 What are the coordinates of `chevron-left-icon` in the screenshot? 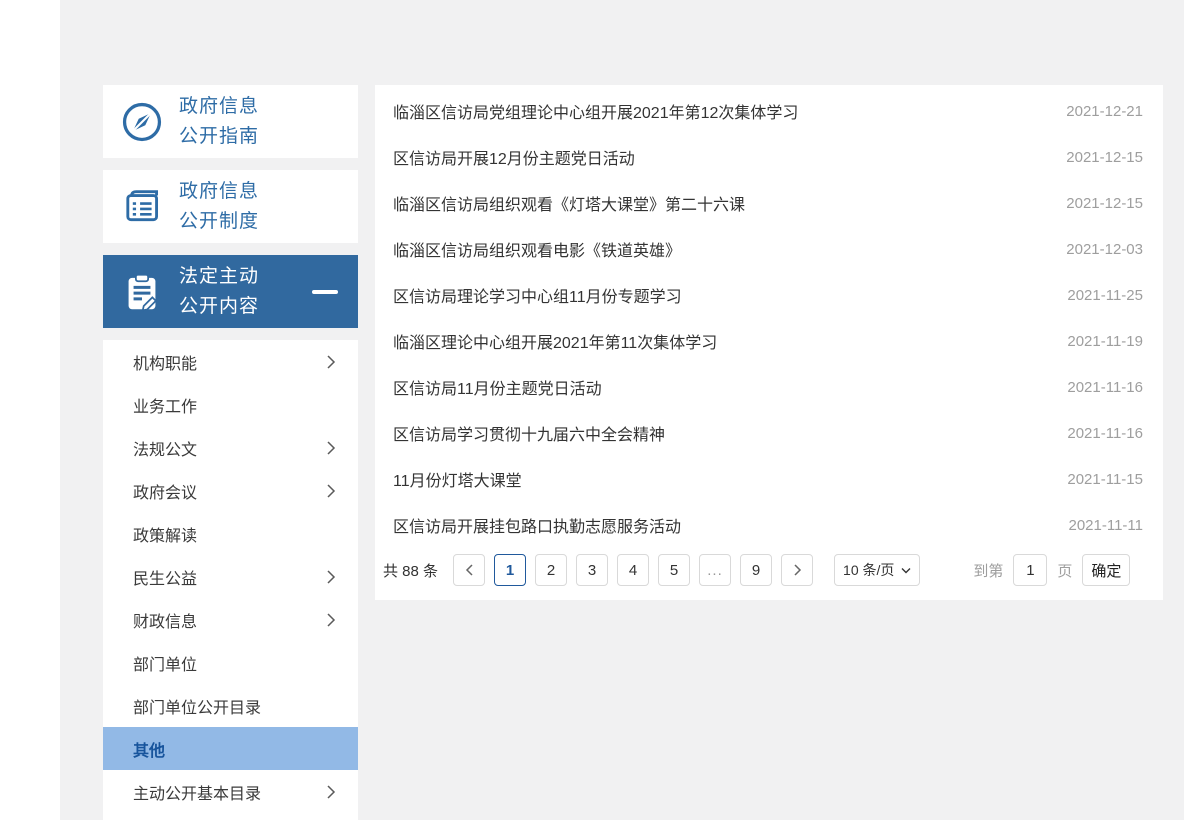 It's located at (469, 570).